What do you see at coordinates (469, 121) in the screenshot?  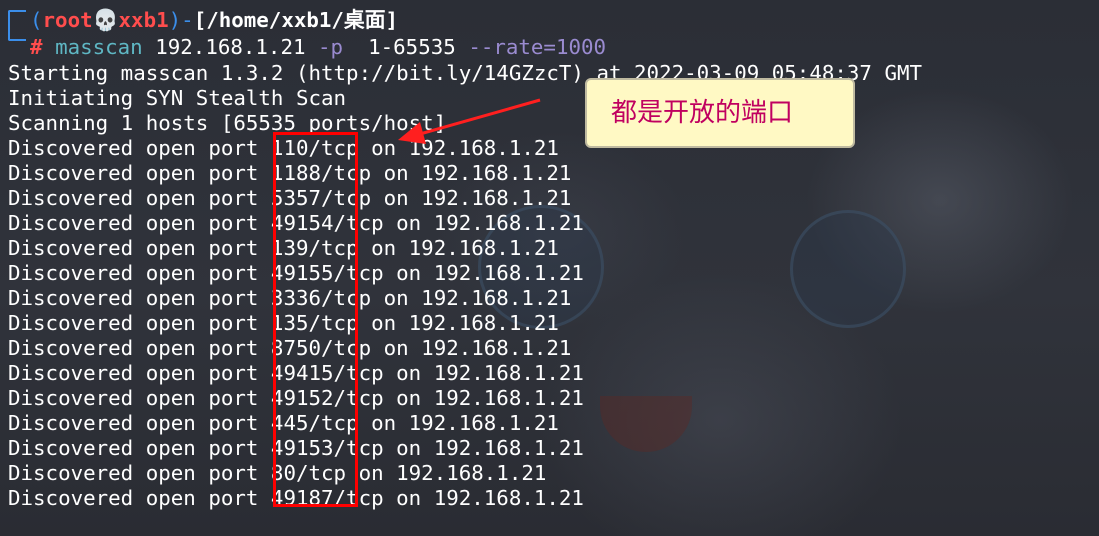 I see `arrow-icon` at bounding box center [469, 121].